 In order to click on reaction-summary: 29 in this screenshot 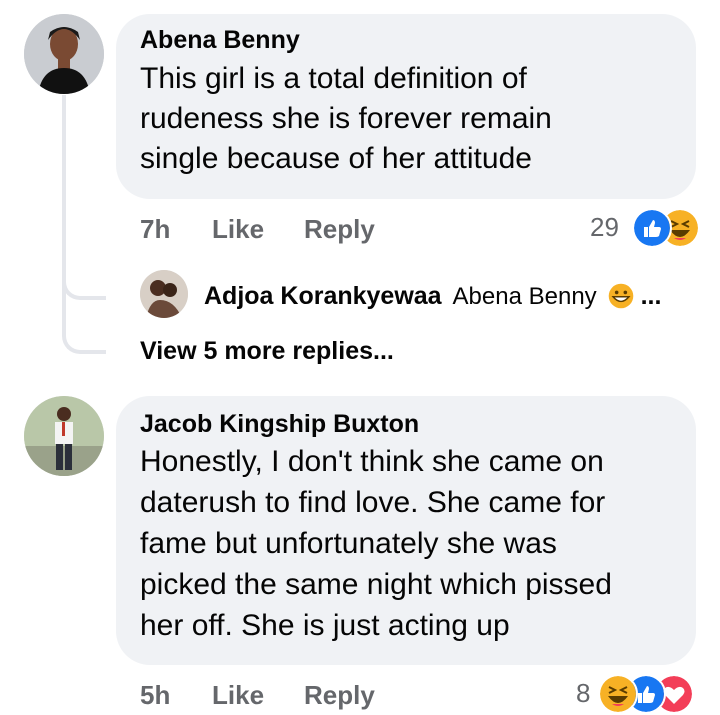, I will do `click(645, 228)`.